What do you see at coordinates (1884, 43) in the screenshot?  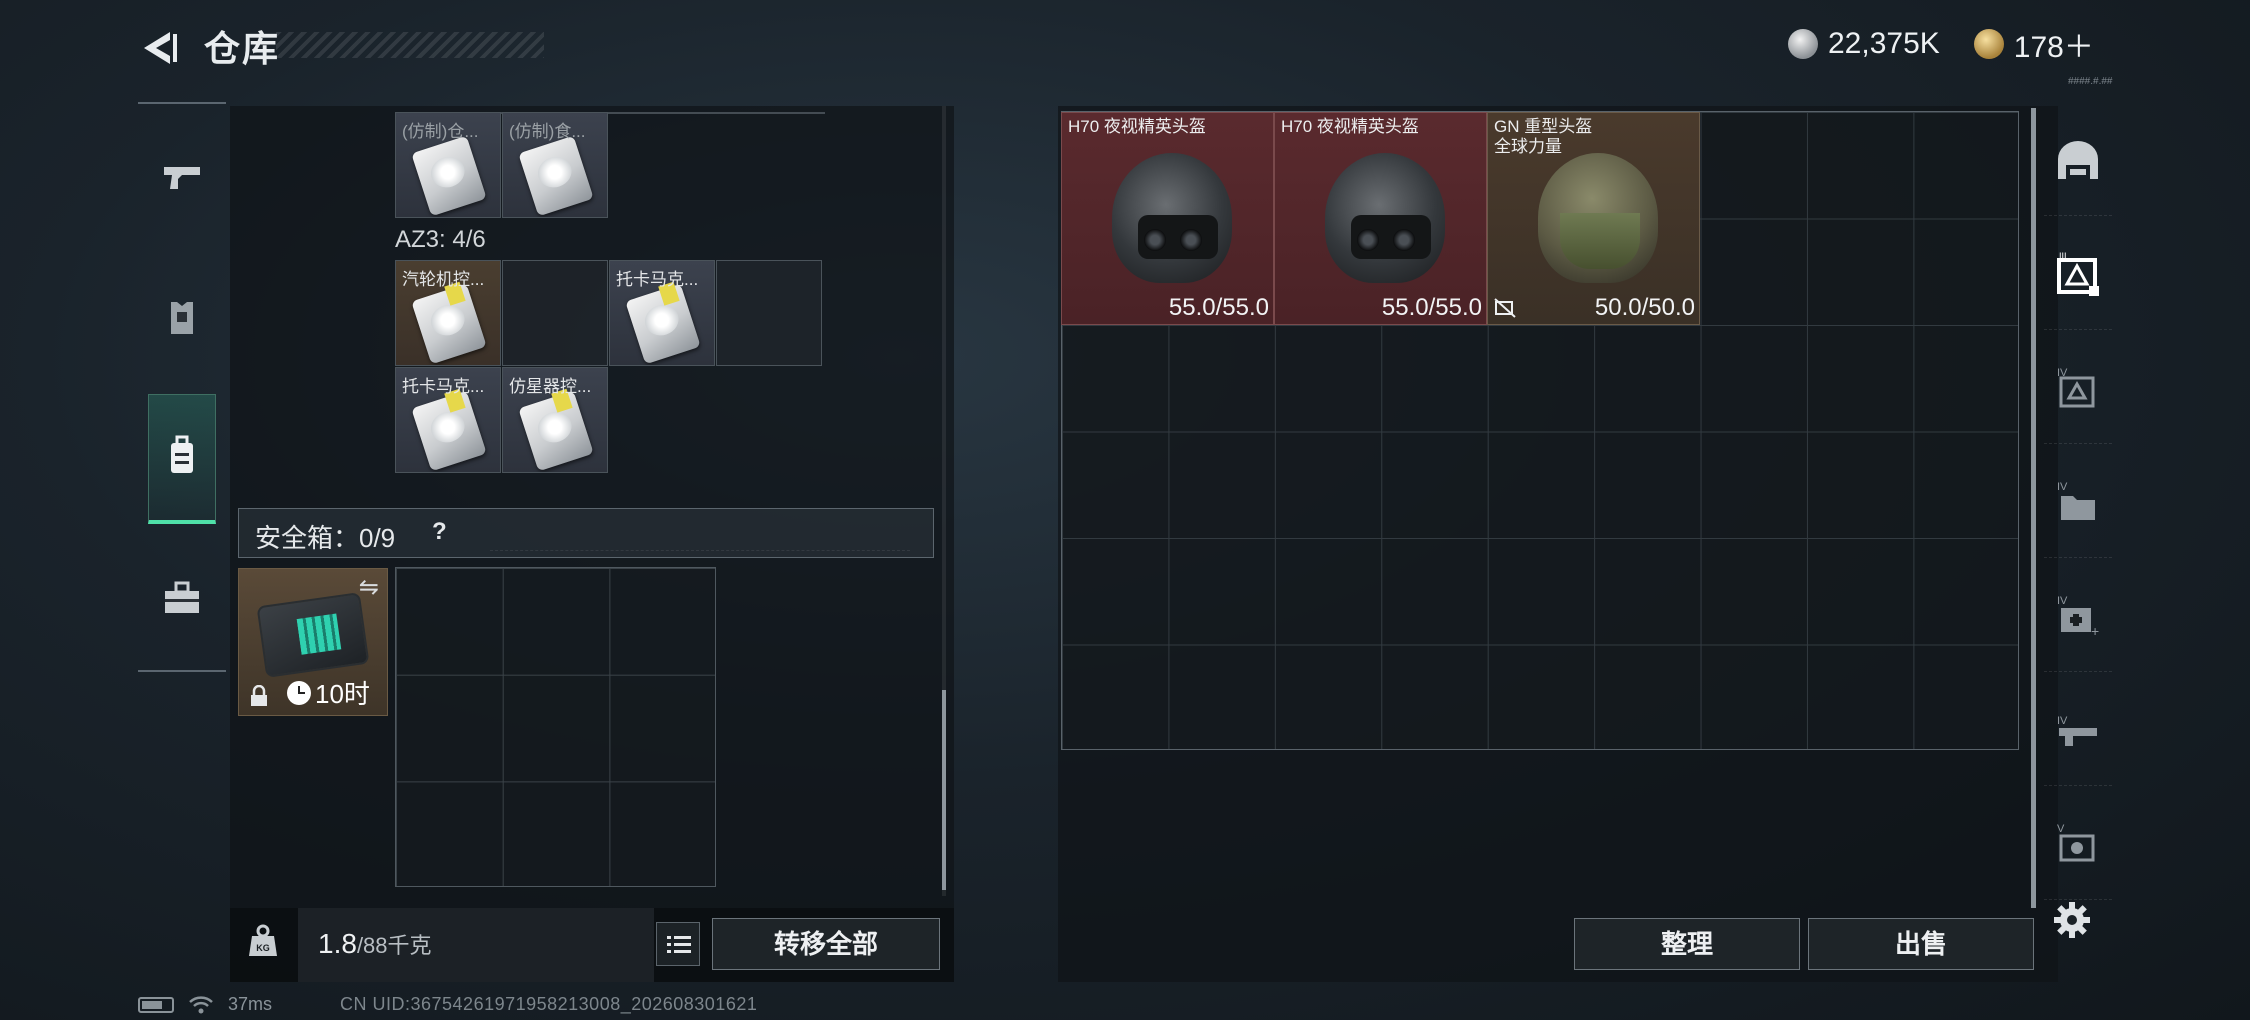 I see `silver-amount: 22,375K` at bounding box center [1884, 43].